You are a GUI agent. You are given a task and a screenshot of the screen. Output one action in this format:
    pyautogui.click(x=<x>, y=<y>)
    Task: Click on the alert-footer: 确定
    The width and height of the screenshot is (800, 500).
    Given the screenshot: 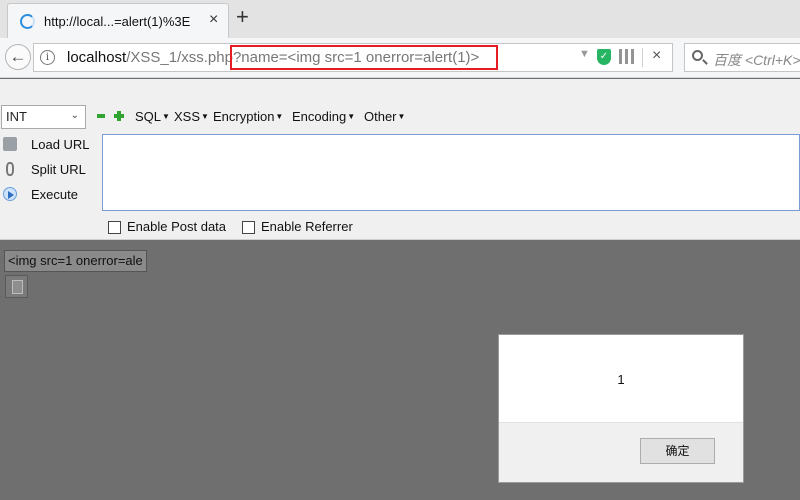 What is the action you would take?
    pyautogui.click(x=621, y=452)
    